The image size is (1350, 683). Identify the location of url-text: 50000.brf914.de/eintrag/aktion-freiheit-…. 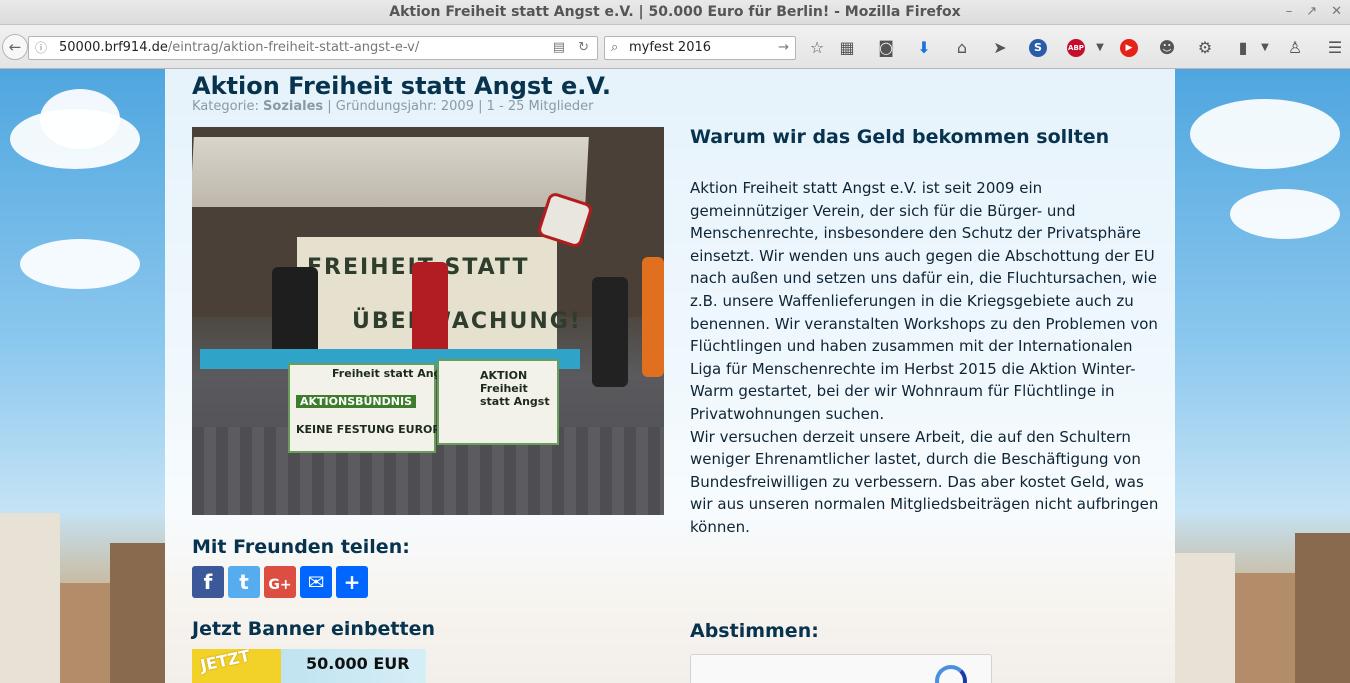
(239, 48).